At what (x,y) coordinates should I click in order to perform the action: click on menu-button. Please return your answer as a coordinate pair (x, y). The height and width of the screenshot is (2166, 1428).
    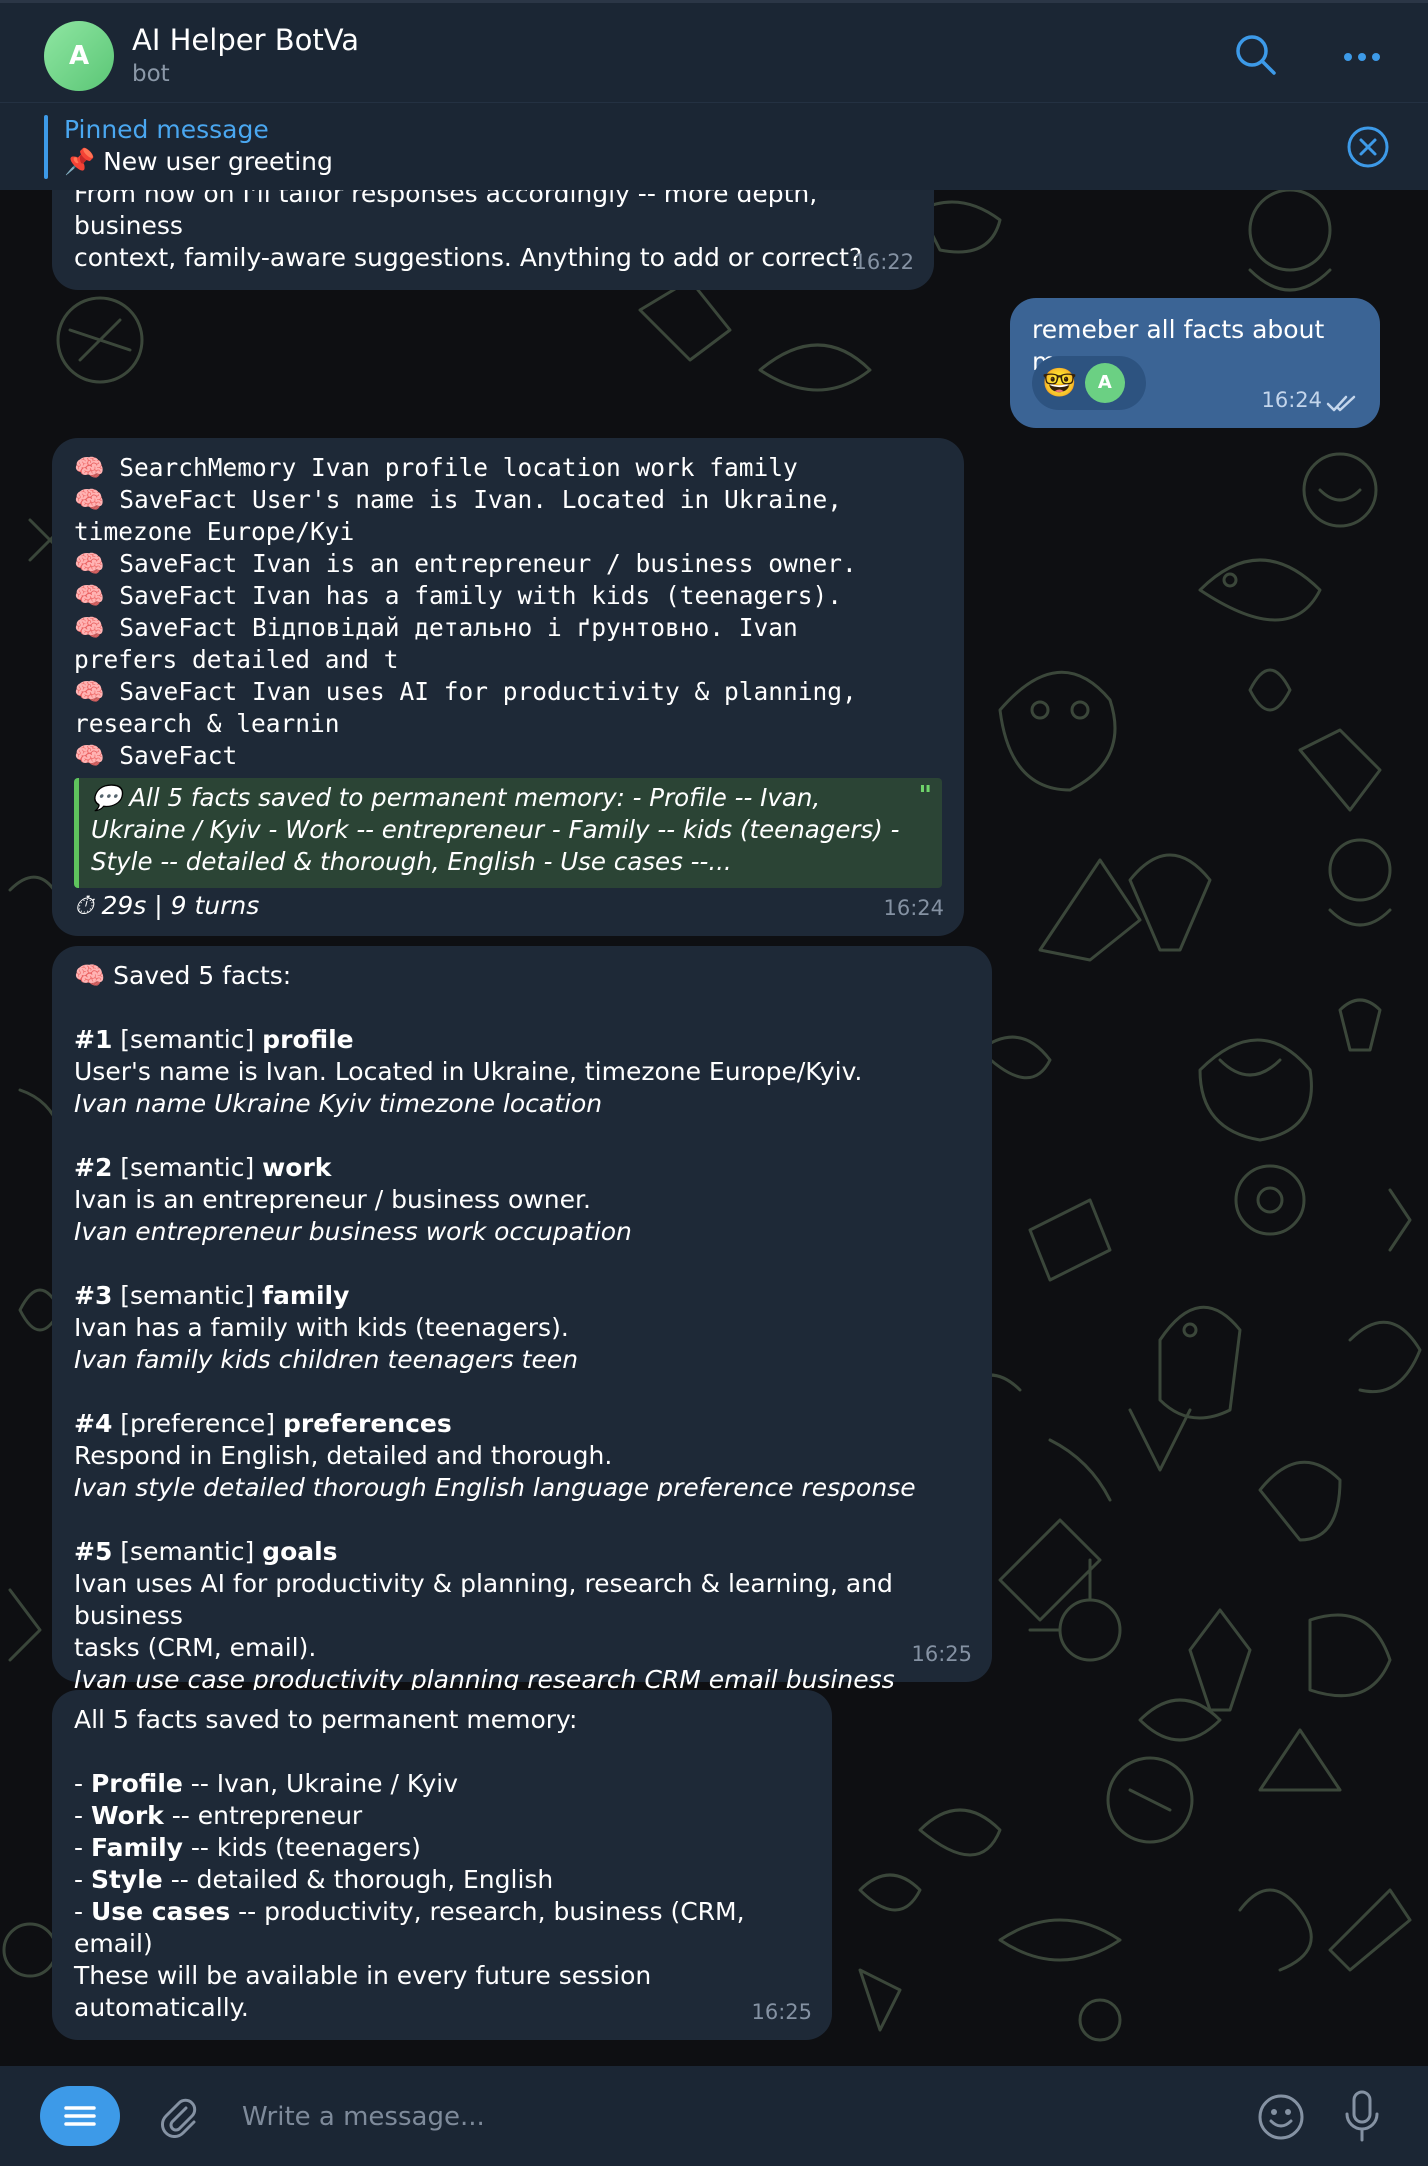
    Looking at the image, I should click on (80, 2116).